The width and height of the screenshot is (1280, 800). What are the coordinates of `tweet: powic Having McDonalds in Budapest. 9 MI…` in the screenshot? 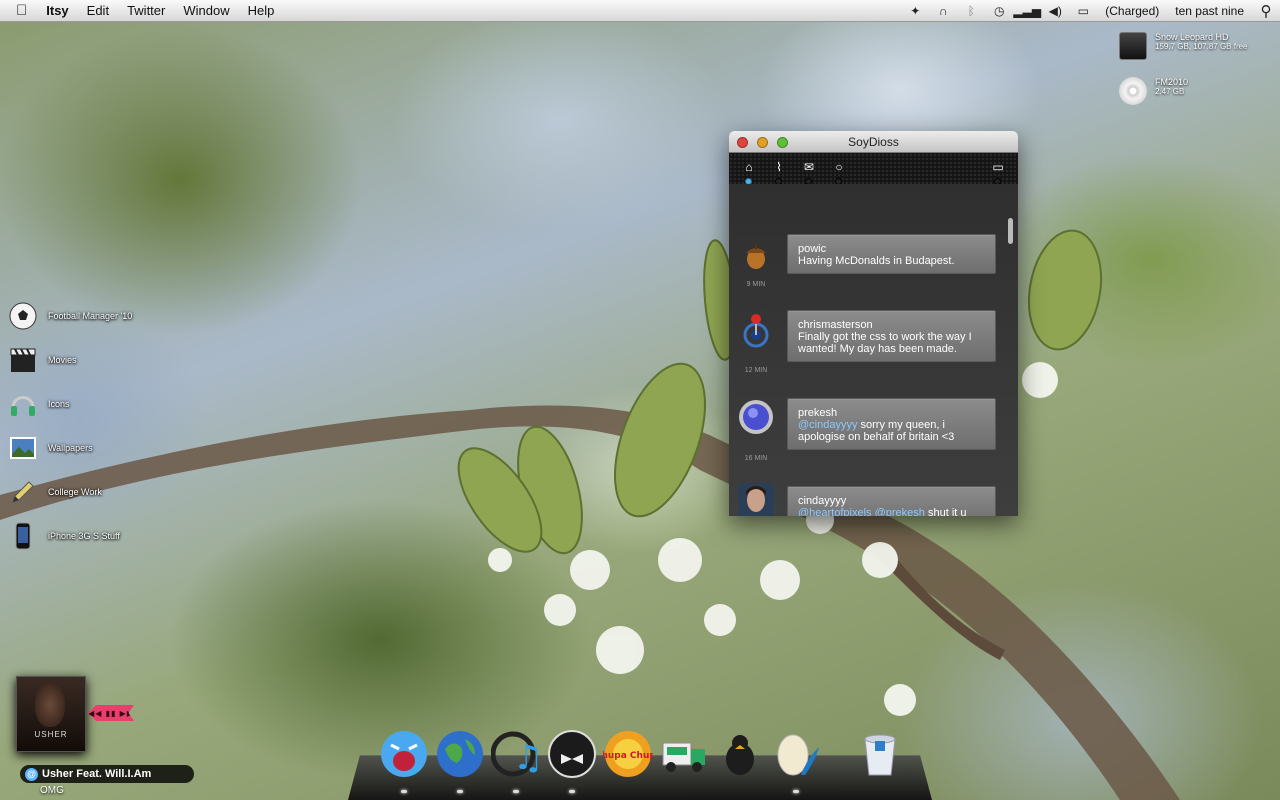 It's located at (873, 266).